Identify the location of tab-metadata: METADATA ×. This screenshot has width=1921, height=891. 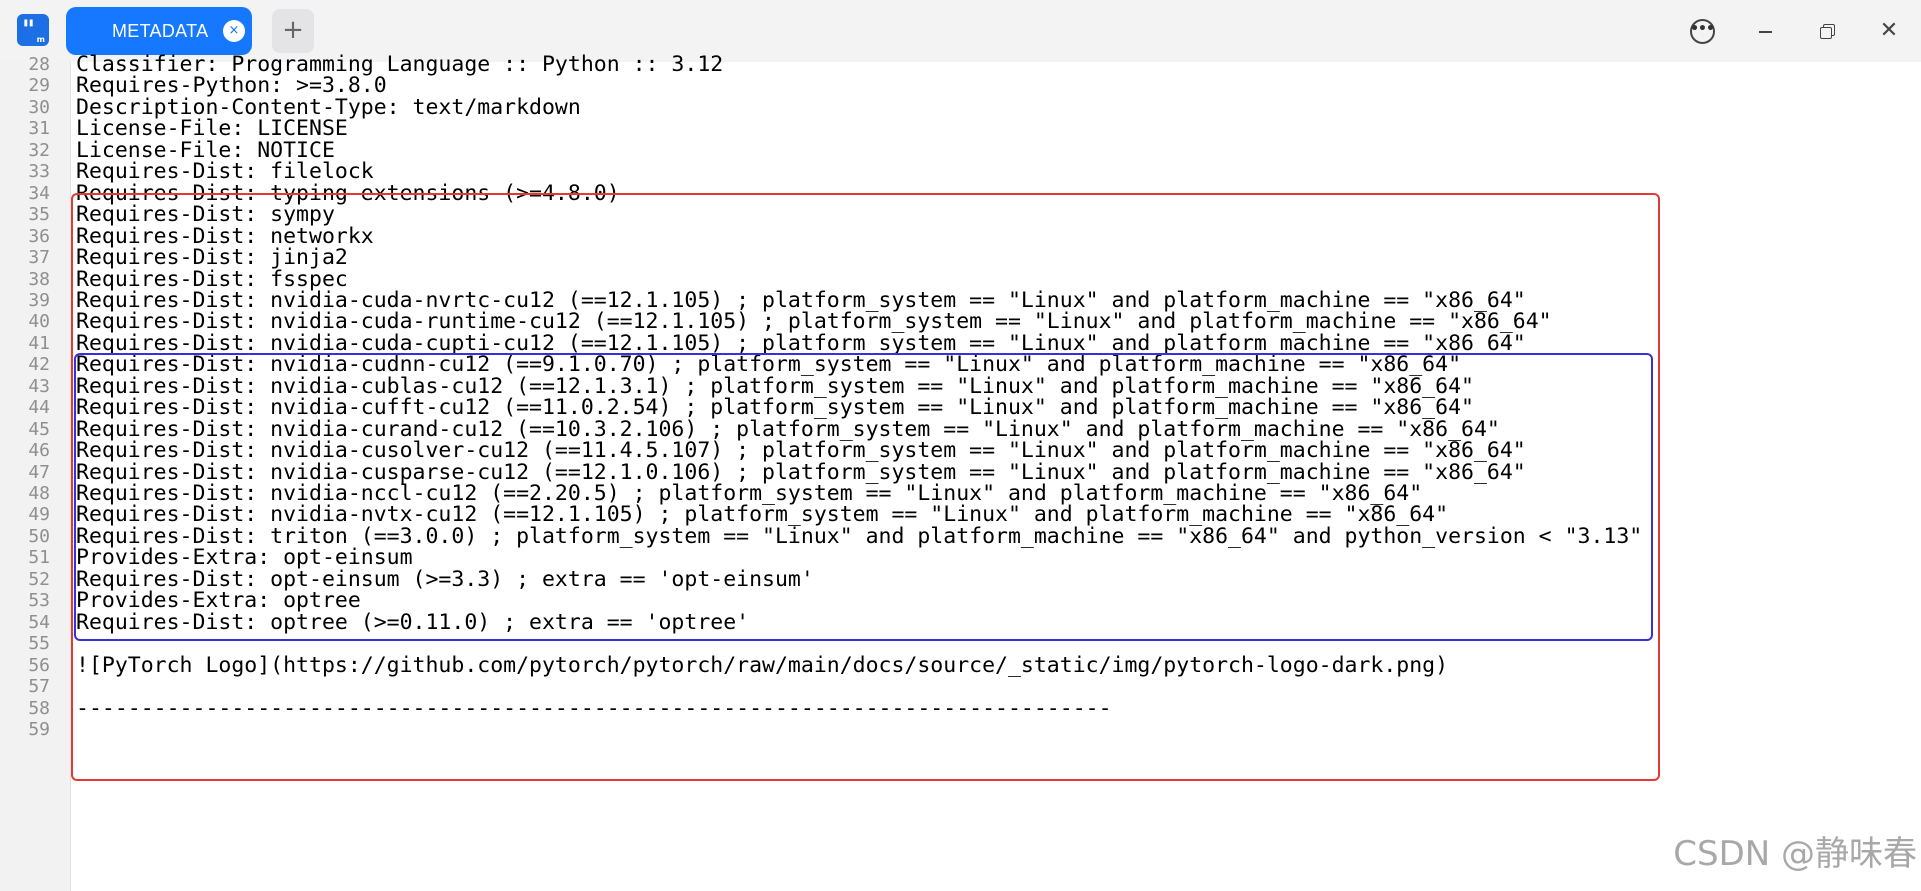
(159, 31).